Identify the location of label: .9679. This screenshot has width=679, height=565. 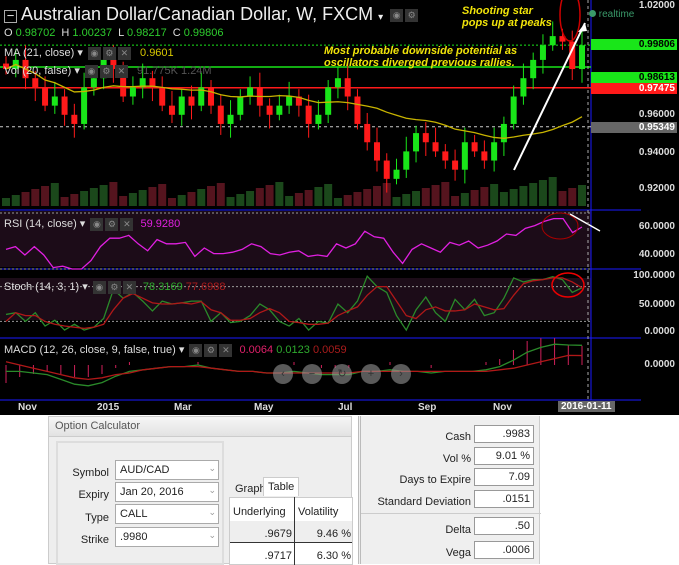
(278, 534).